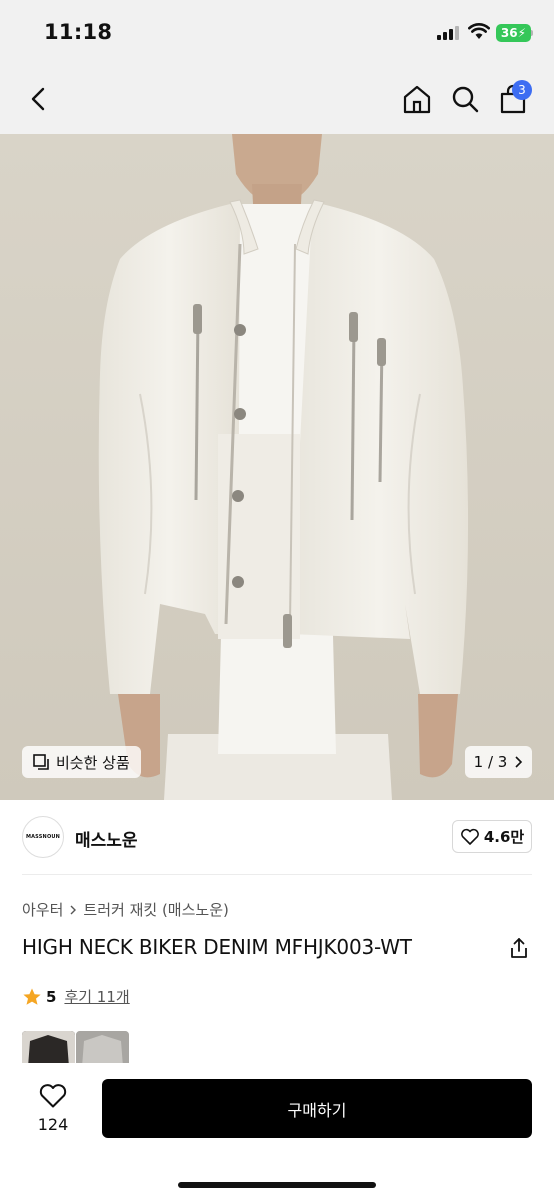 The image size is (554, 1200). I want to click on wishlist-button: 124, so click(53, 1108).